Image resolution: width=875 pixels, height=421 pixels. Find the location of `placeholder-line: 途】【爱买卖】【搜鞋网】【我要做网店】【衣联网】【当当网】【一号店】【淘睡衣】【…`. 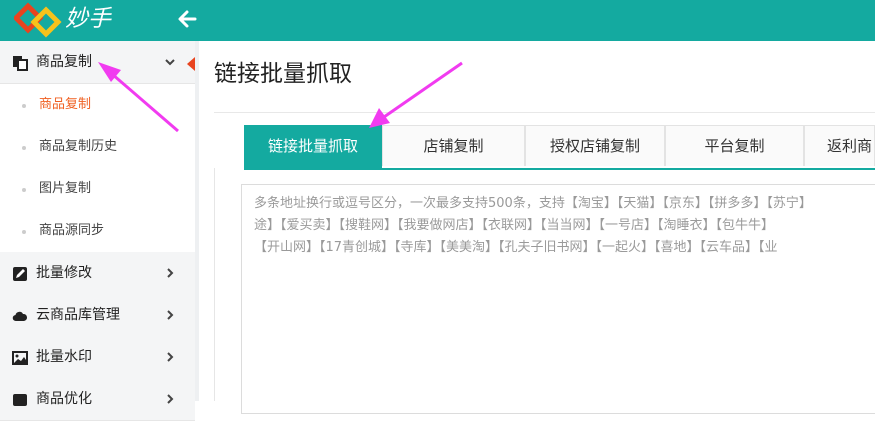

placeholder-line: 途】【爱买卖】【搜鞋网】【我要做网店】【衣联网】【当当网】【一号店】【淘睡衣】【… is located at coordinates (514, 225).